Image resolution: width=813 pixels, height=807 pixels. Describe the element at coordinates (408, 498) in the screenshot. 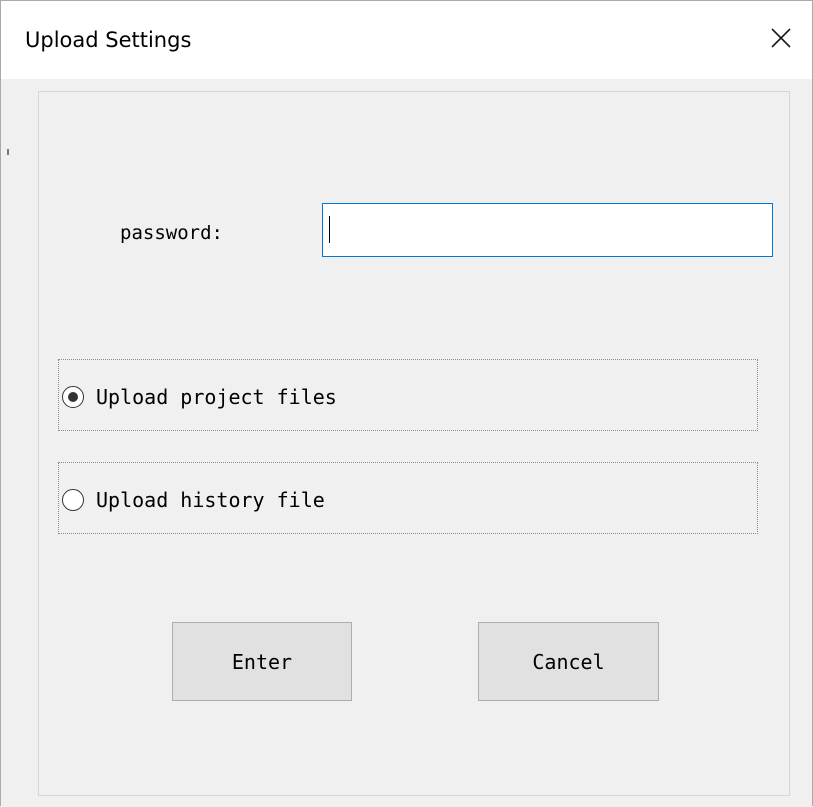

I see `radio-upload-history-file: Upload history file` at that location.